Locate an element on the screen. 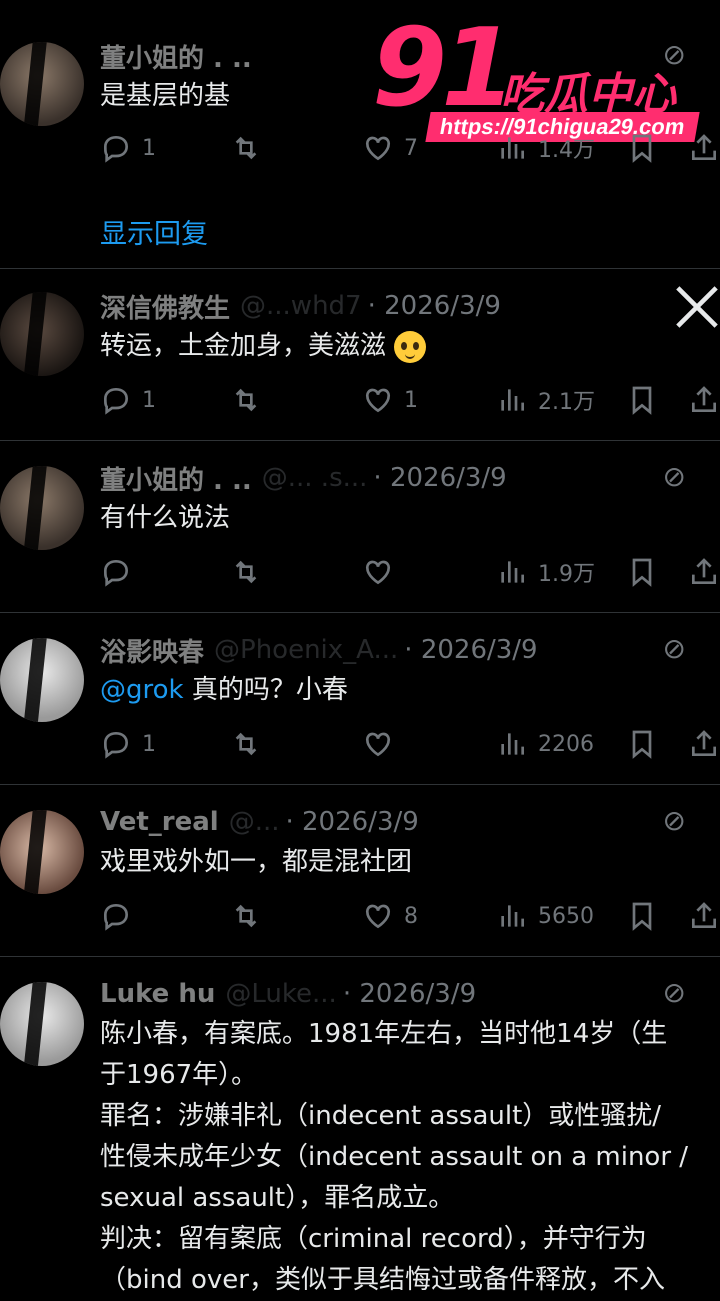  tweet-text-content: 真的吗？小春 is located at coordinates (265, 690).